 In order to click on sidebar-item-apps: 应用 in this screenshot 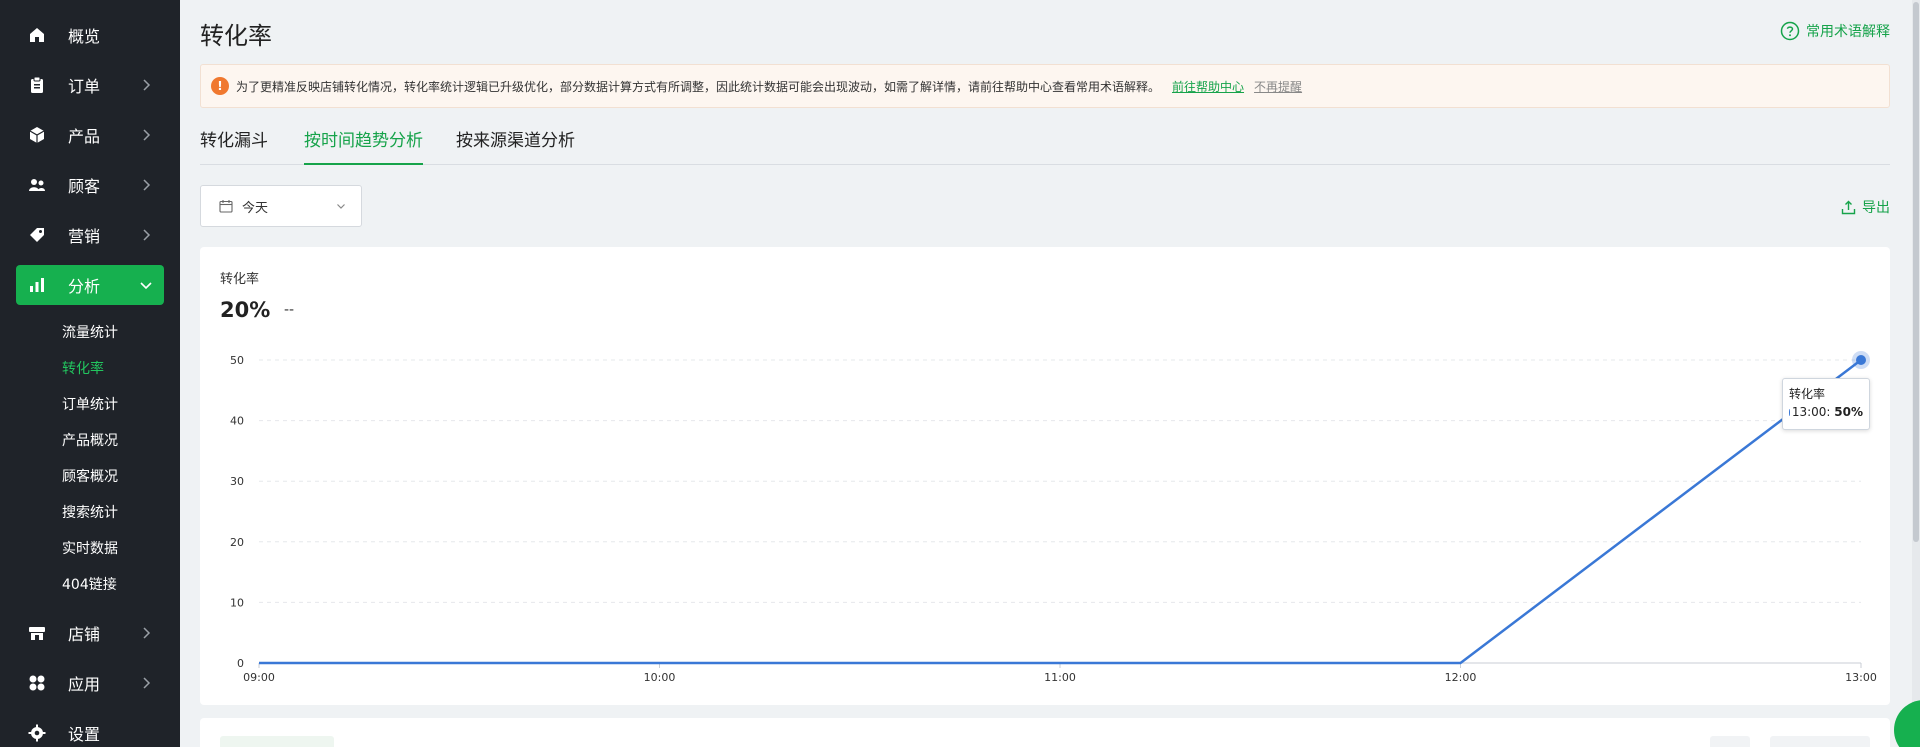, I will do `click(90, 683)`.